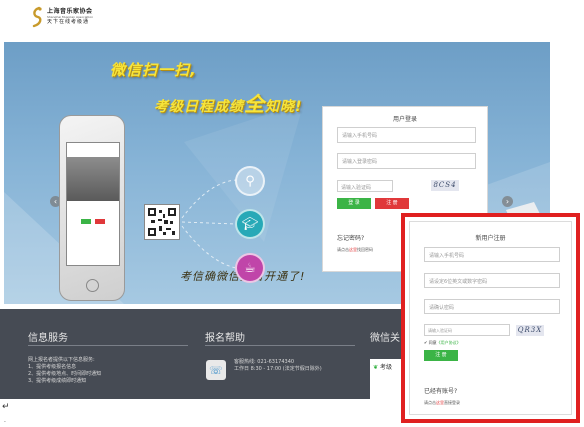 This screenshot has width=584, height=427. What do you see at coordinates (452, 402) in the screenshot?
I see `have-hint-suffix: 直接登录` at bounding box center [452, 402].